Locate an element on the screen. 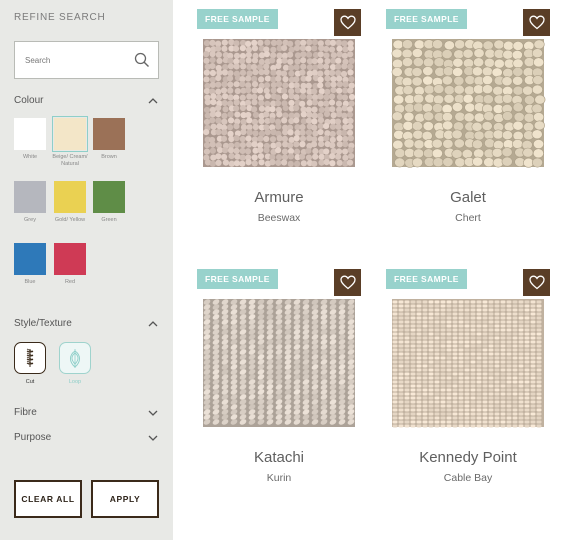 Image resolution: width=574 pixels, height=540 pixels. product-card: FREE SAMPLE Galet Chert is located at coordinates (468, 124).